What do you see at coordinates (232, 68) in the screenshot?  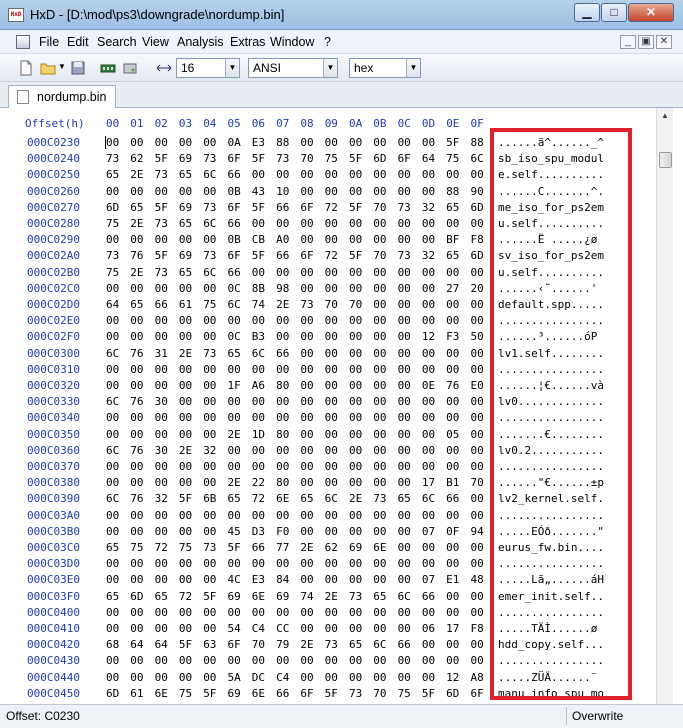 I see `chevron-down-icon: ▼` at bounding box center [232, 68].